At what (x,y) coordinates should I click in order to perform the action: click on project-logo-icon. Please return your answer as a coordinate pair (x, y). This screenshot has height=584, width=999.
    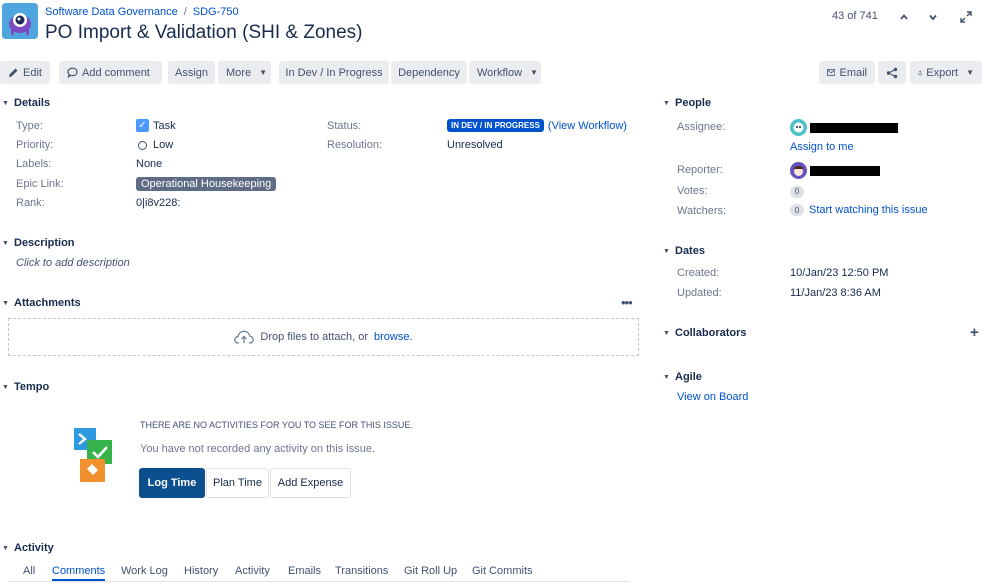
    Looking at the image, I should click on (20, 21).